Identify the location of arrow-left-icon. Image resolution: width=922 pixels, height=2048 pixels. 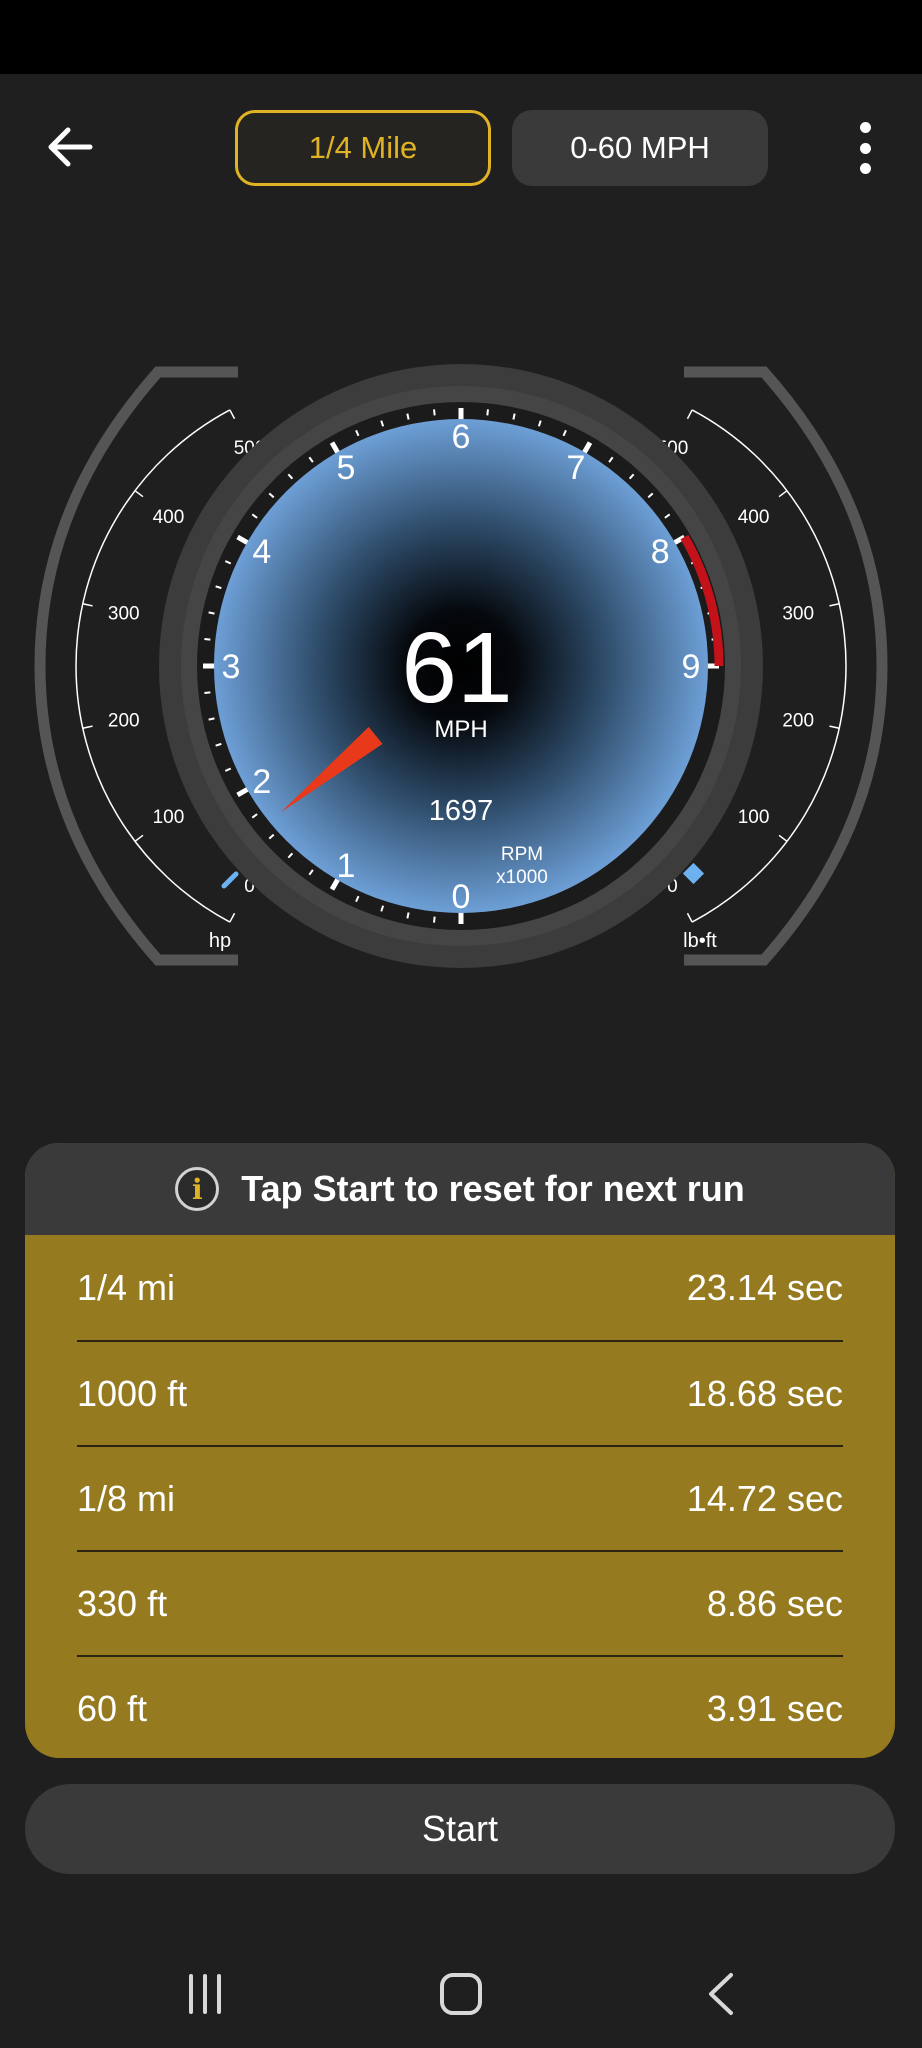
(70, 147).